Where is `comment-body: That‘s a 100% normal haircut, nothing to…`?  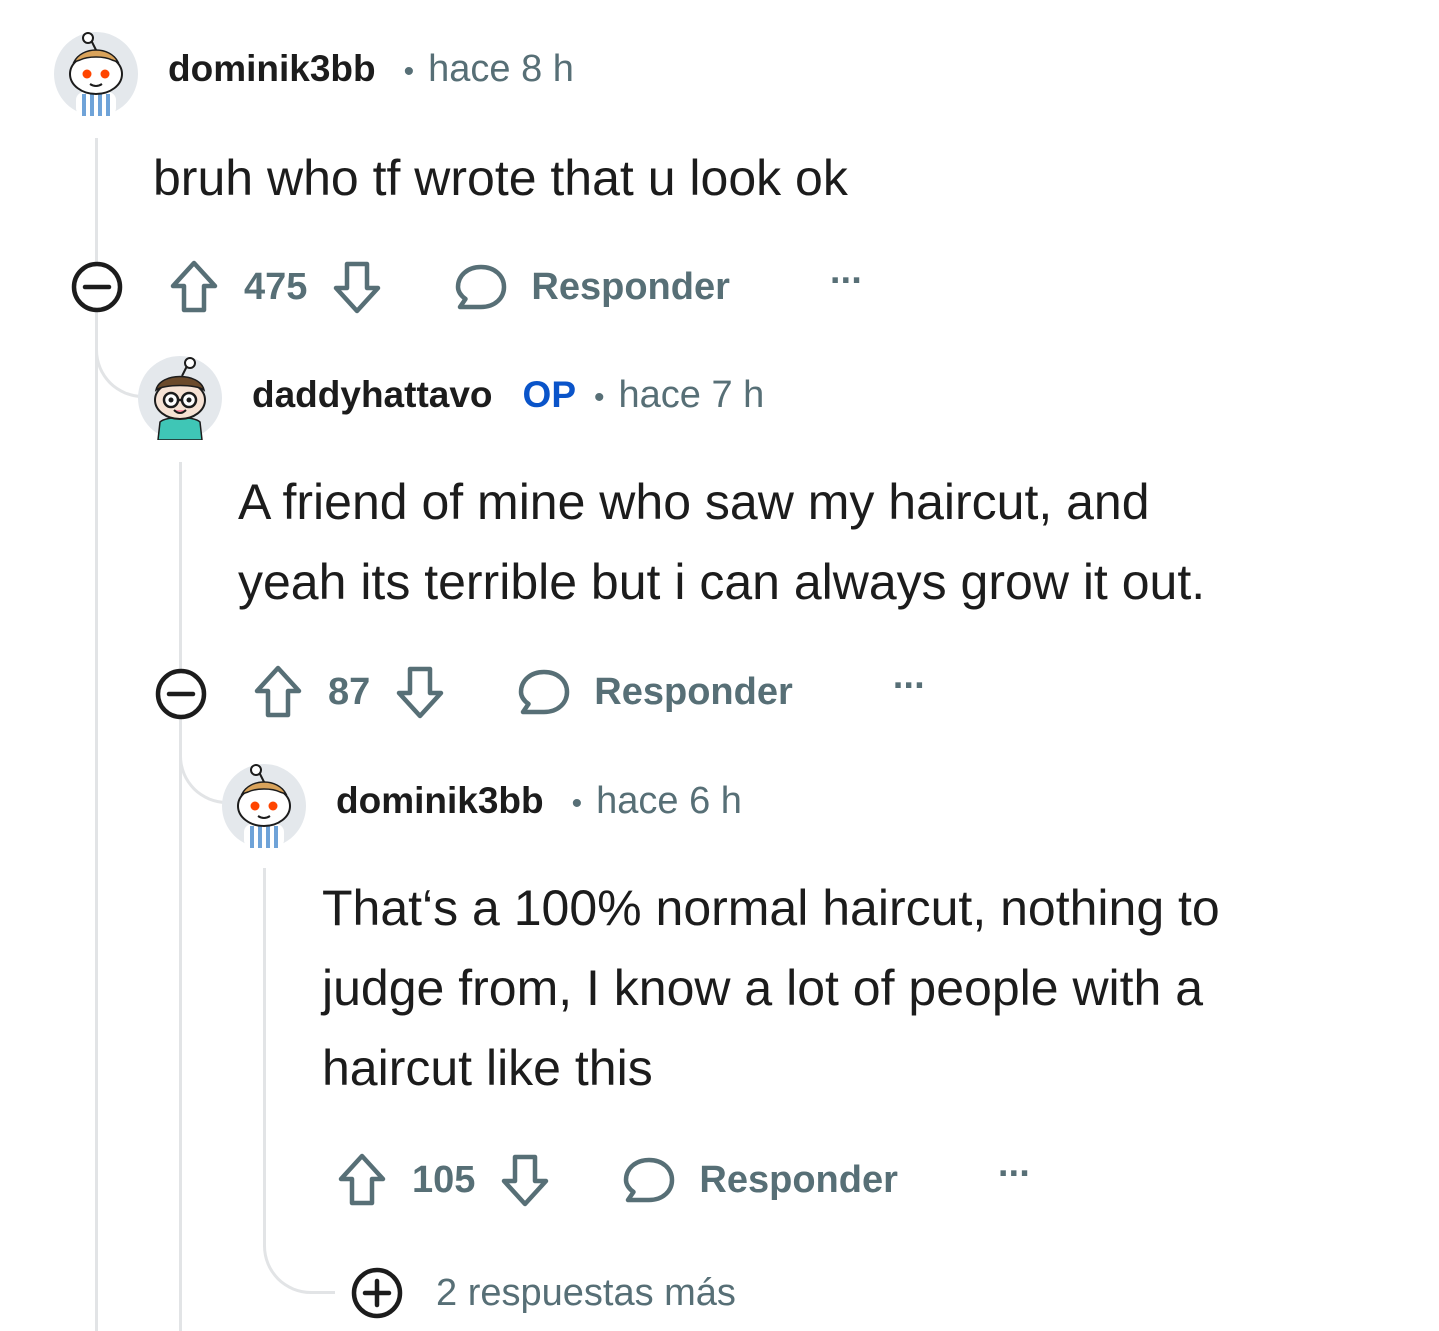
comment-body: That‘s a 100% normal haircut, nothing to… is located at coordinates (771, 988).